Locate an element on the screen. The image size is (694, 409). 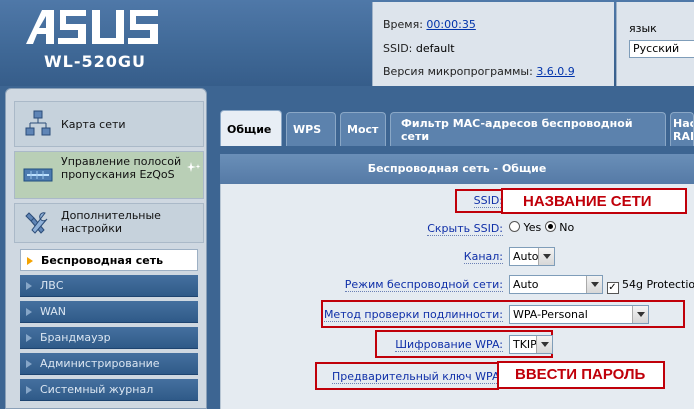
ezqos-icon is located at coordinates (38, 175).